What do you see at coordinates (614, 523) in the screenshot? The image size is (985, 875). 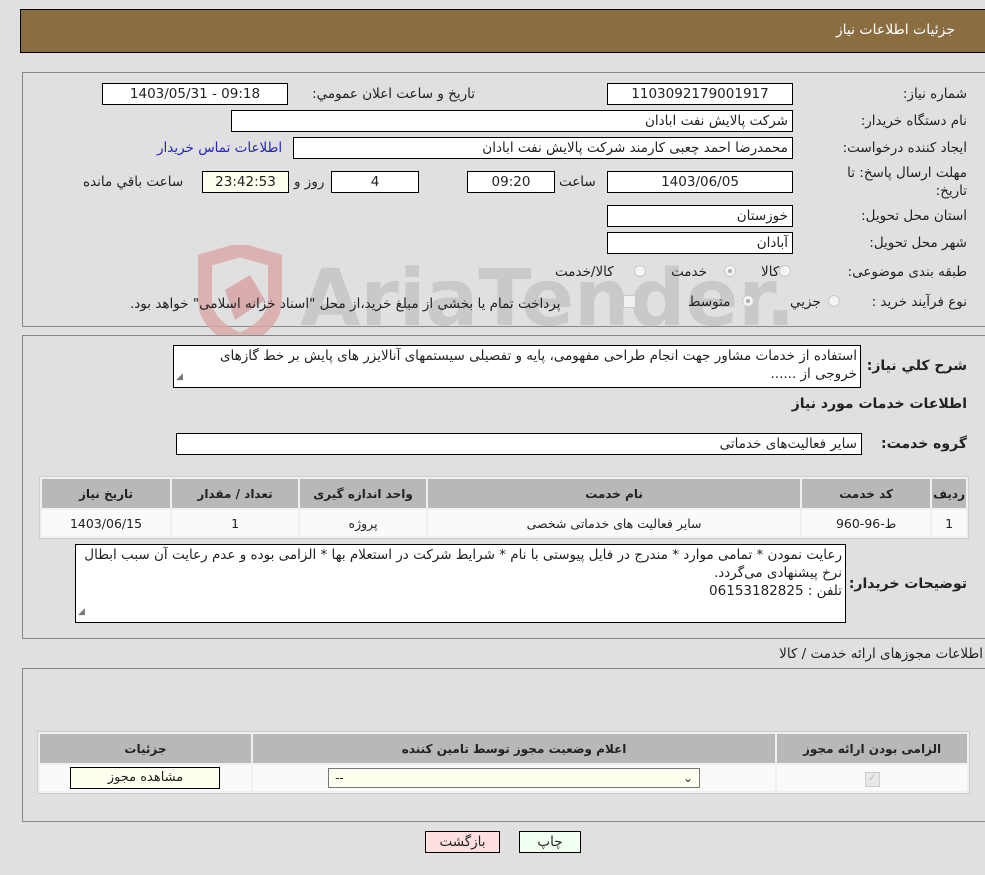 I see `cell-name: سایر فعالیت های خدماتی شخصی` at bounding box center [614, 523].